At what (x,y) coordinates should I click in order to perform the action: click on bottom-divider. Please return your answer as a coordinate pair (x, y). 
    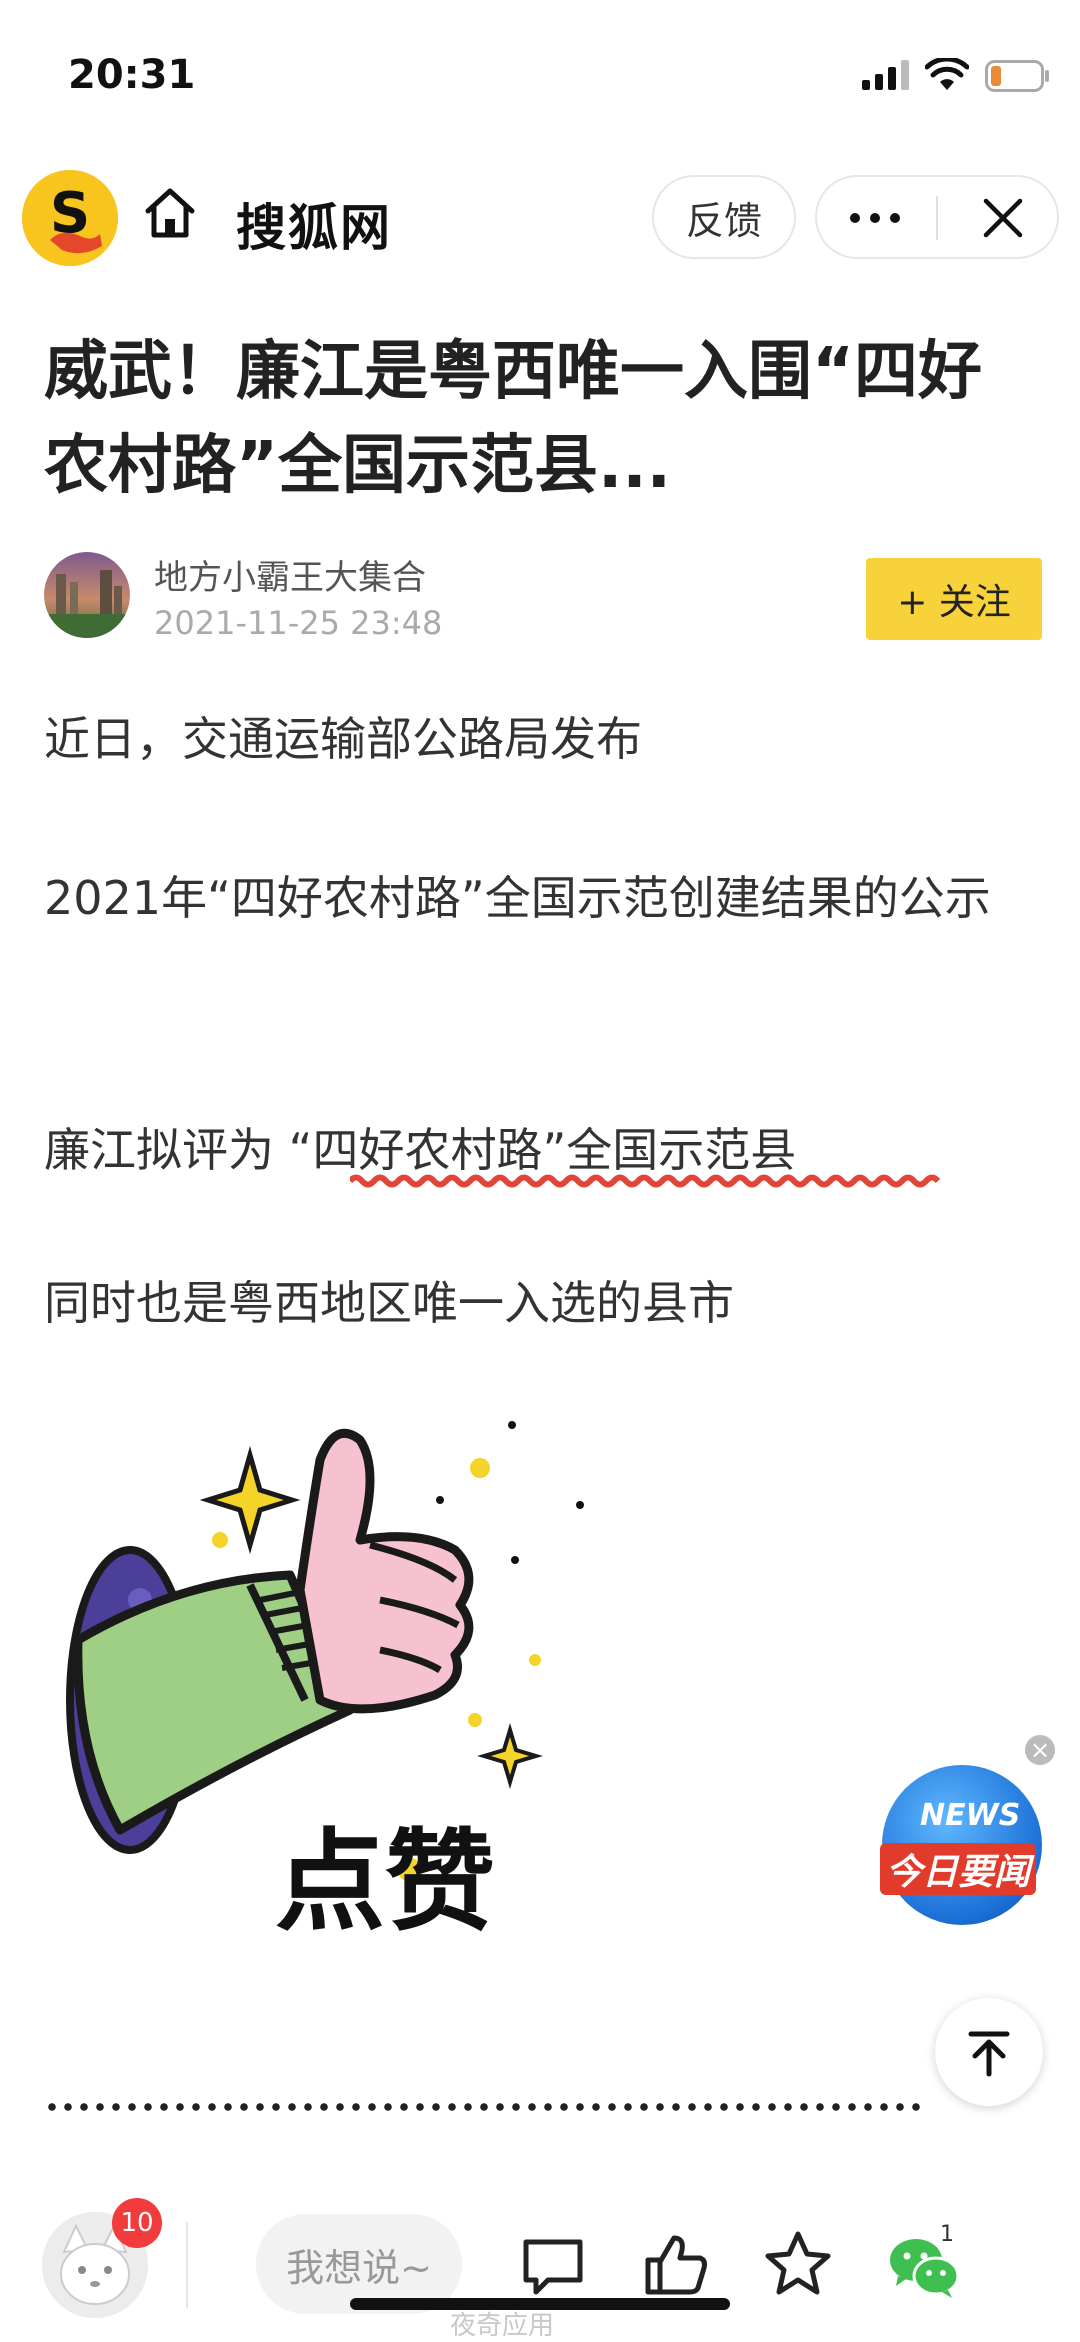
    Looking at the image, I should click on (187, 2265).